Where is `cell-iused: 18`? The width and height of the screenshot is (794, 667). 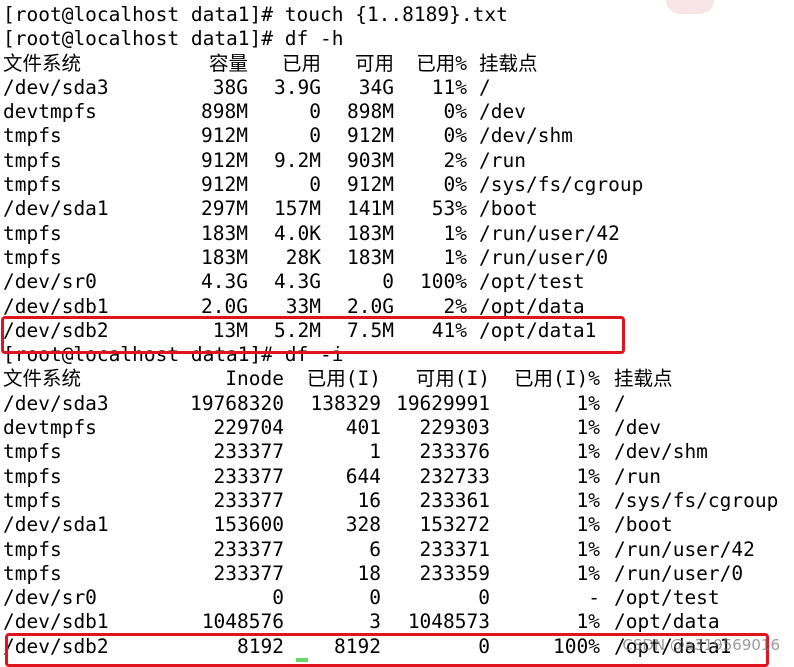
cell-iused: 18 is located at coordinates (369, 573).